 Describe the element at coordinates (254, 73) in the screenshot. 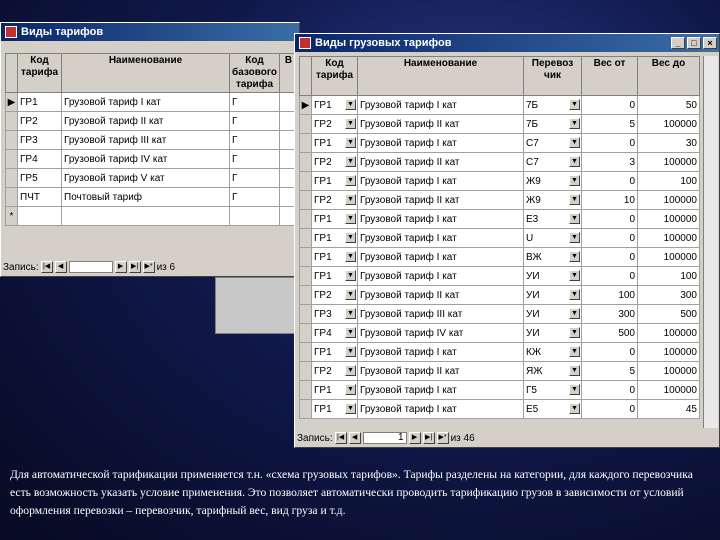

I see `col-header-base-code: Код базового тарифа` at that location.